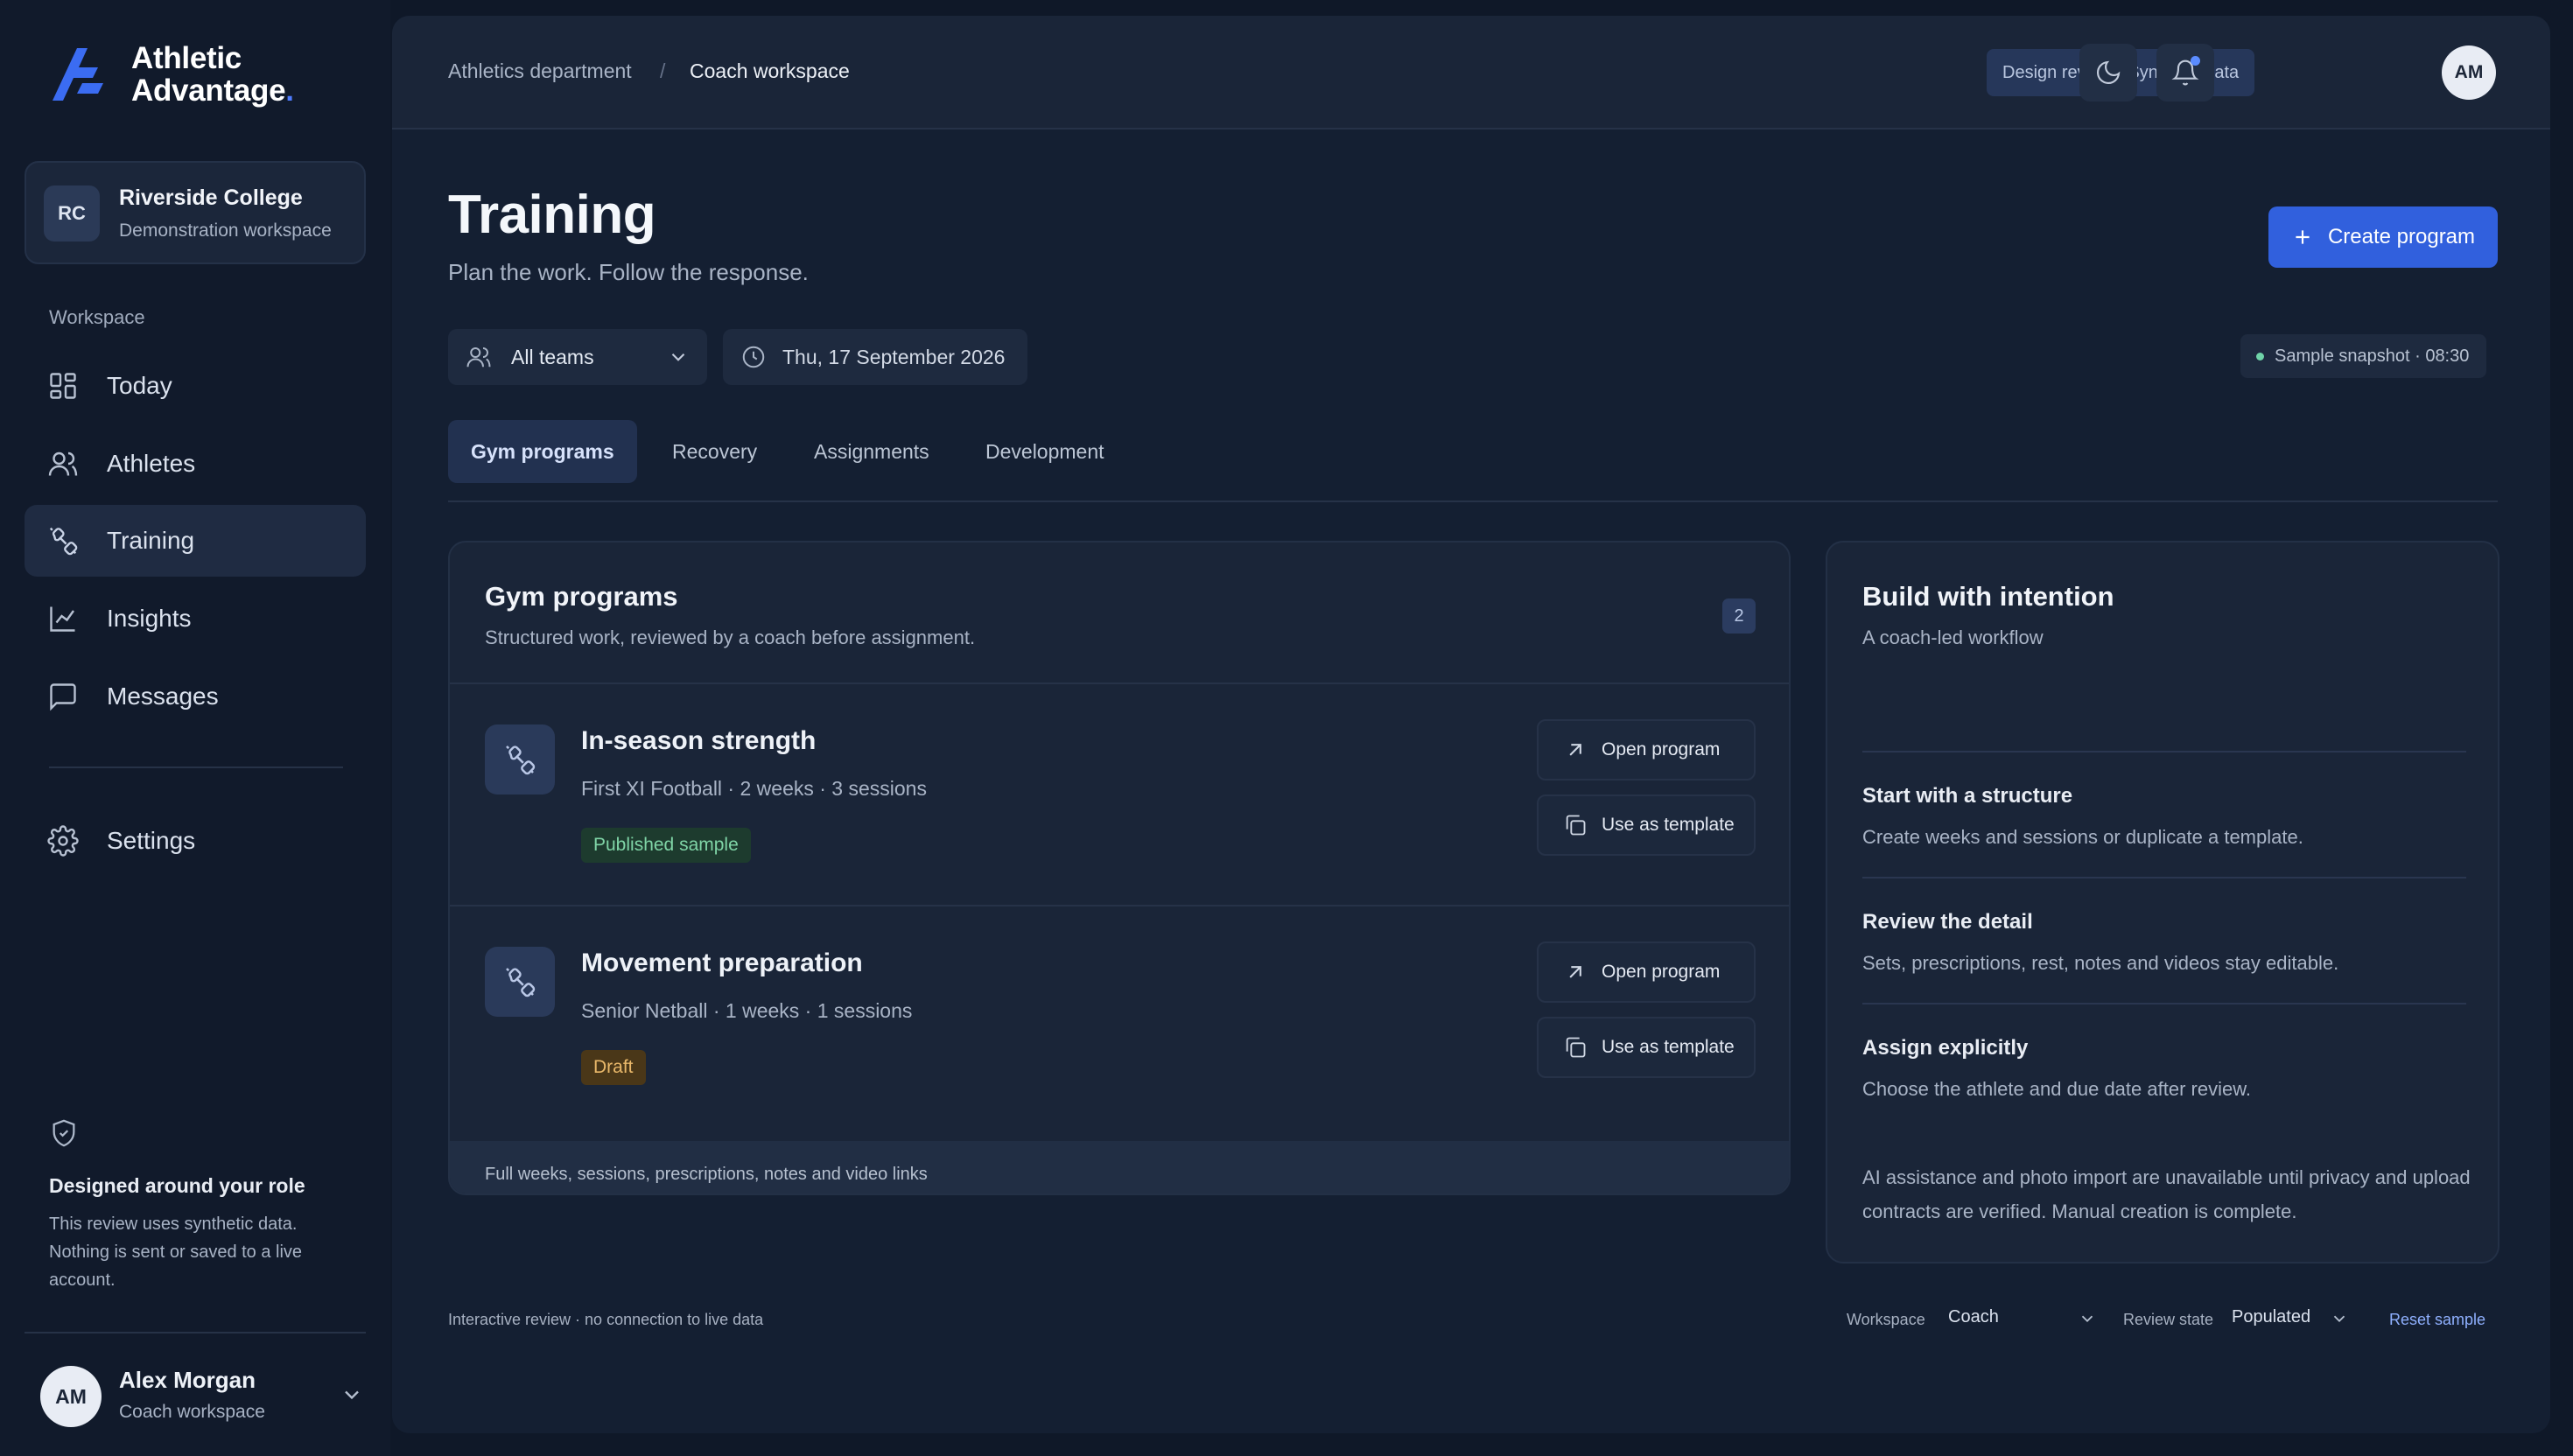  What do you see at coordinates (2195, 61) in the screenshot?
I see `notification-dot` at bounding box center [2195, 61].